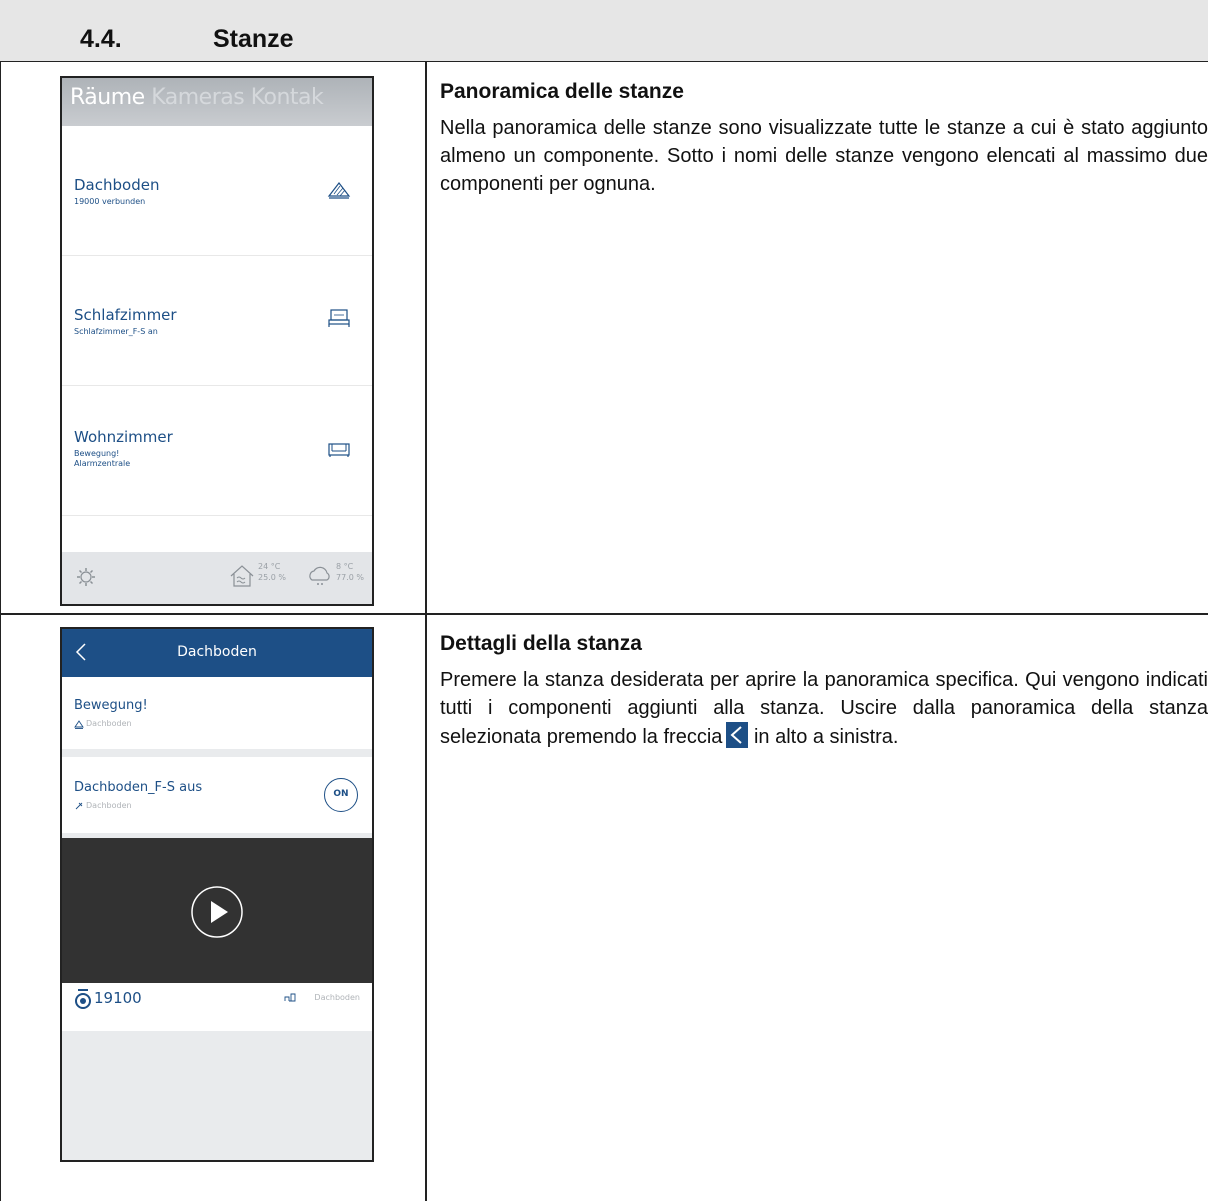 The height and width of the screenshot is (1201, 1208). What do you see at coordinates (217, 713) in the screenshot?
I see `component-card-motion: Bewegung! Dachboden` at bounding box center [217, 713].